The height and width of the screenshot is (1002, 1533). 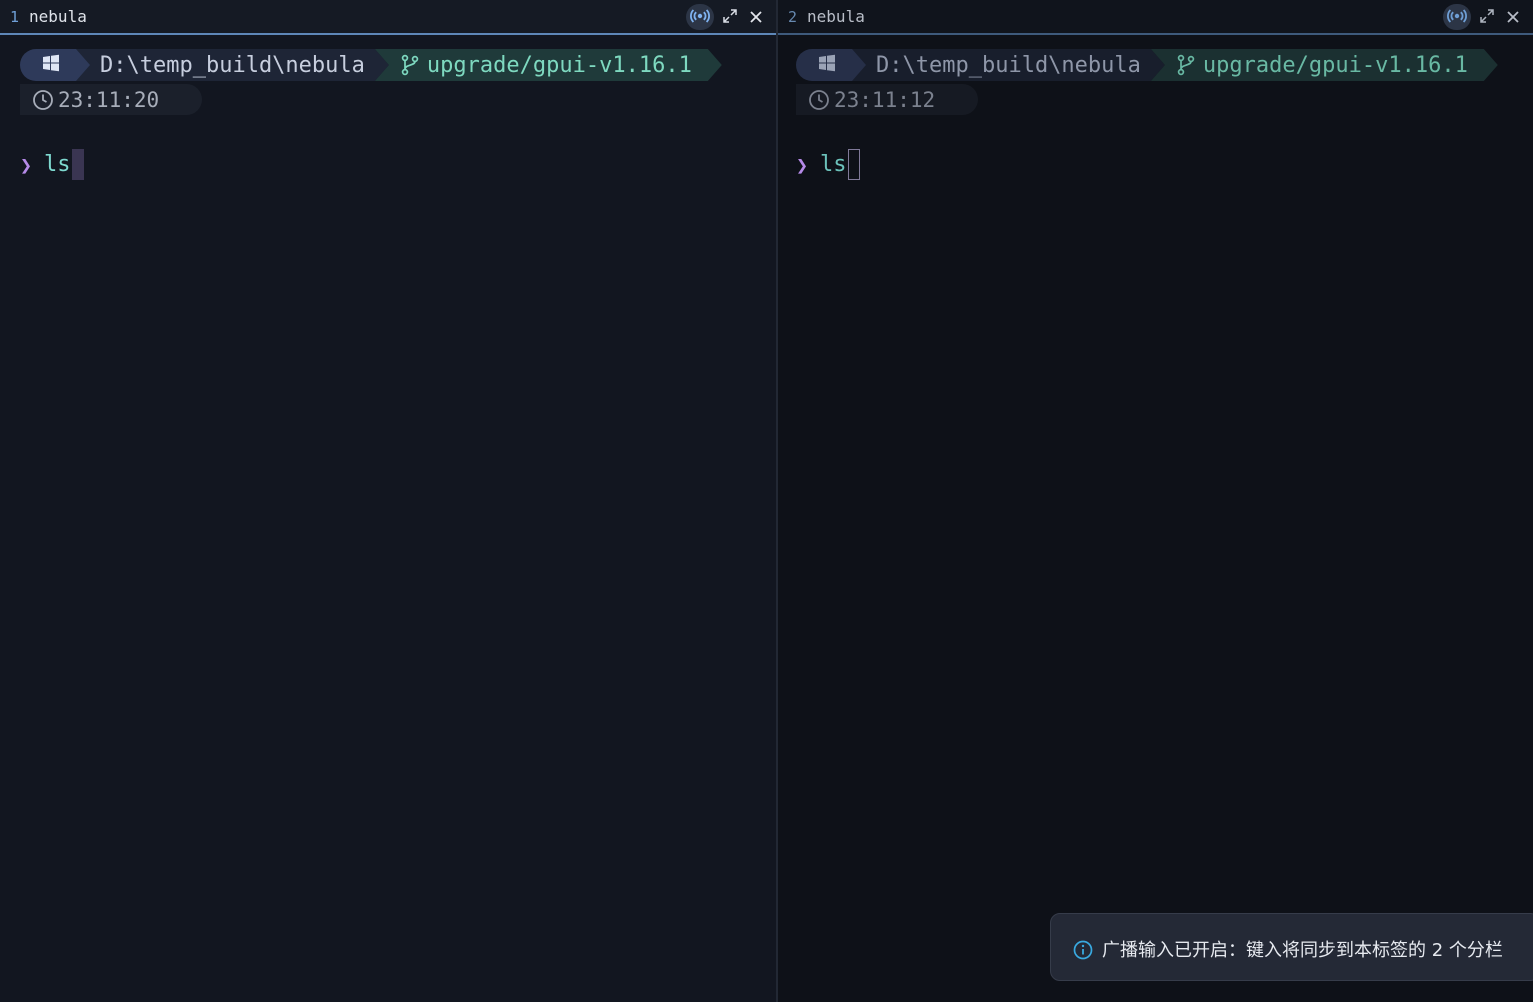 I want to click on info-icon, so click(x=1083, y=950).